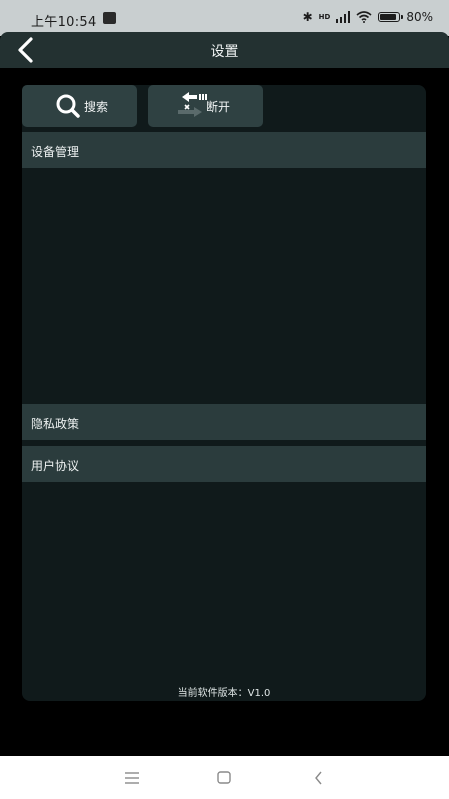 The height and width of the screenshot is (799, 449). What do you see at coordinates (192, 104) in the screenshot?
I see `disconnect-icon` at bounding box center [192, 104].